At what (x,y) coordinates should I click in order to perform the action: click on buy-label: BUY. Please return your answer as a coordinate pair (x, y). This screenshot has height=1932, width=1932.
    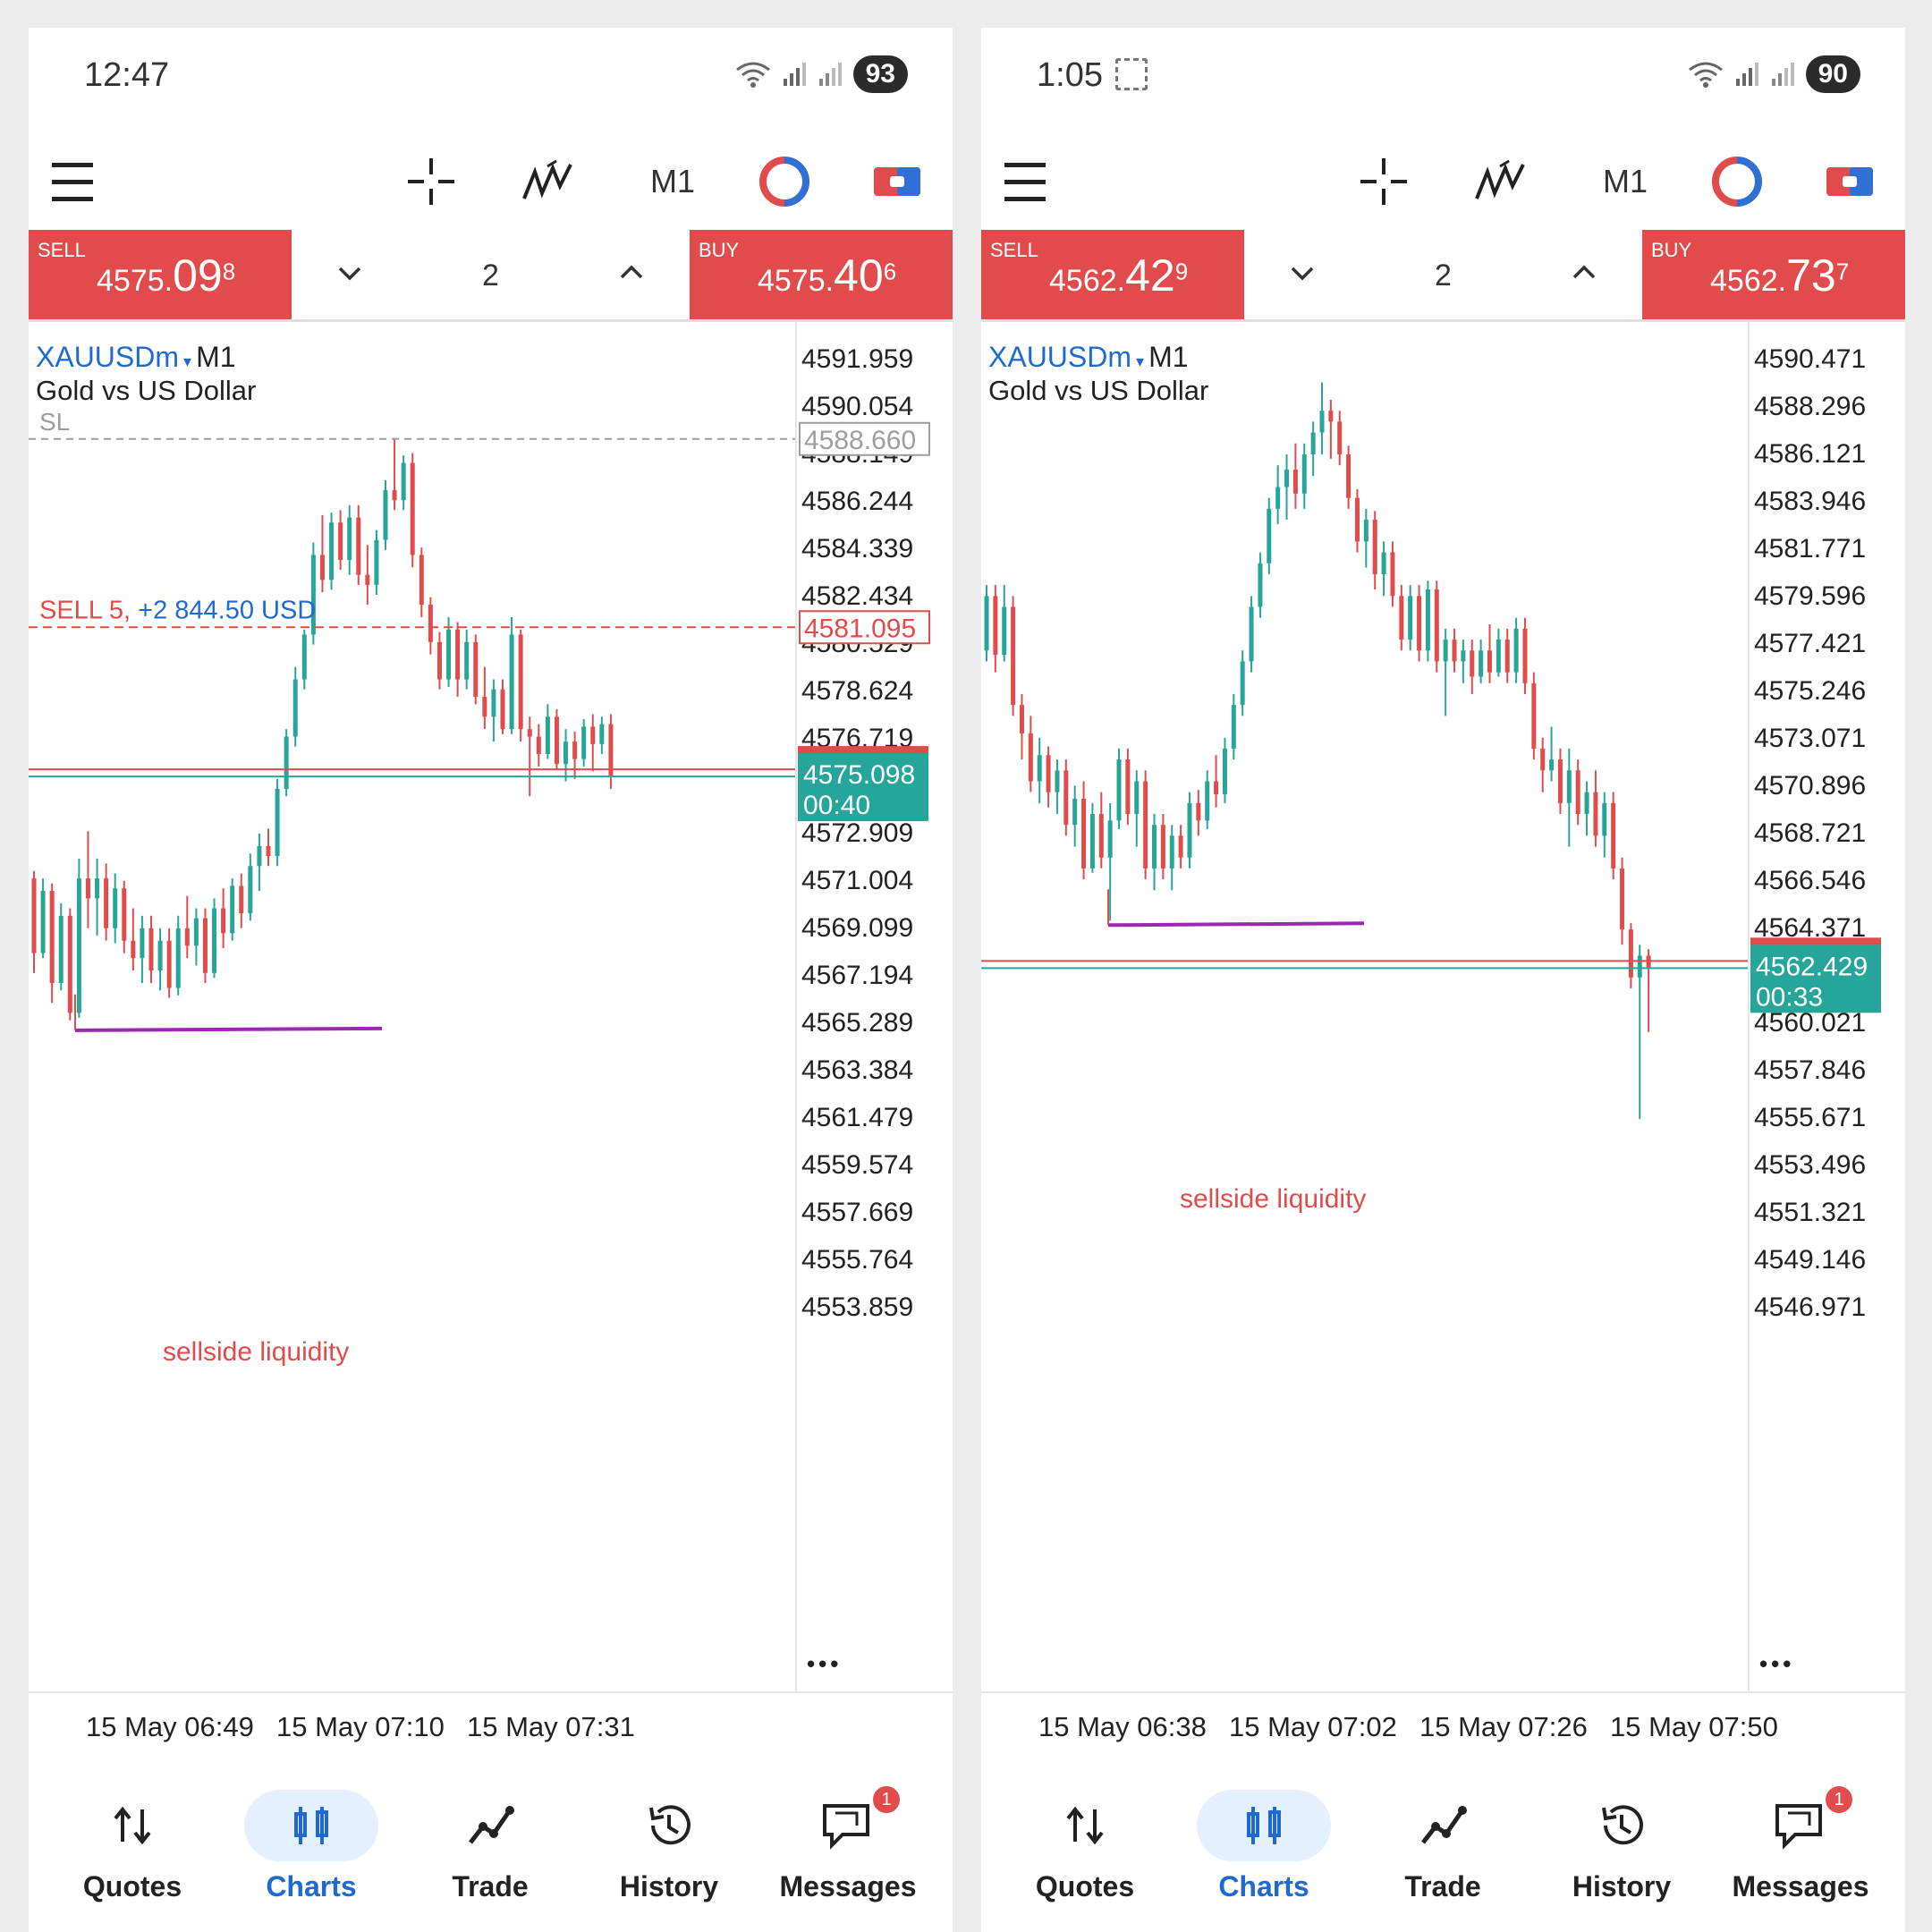
    Looking at the image, I should click on (719, 250).